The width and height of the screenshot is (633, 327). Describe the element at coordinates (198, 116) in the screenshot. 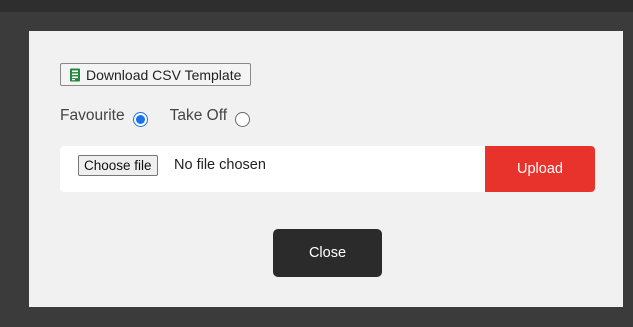

I see `take-off-radio-label: Take Off` at that location.